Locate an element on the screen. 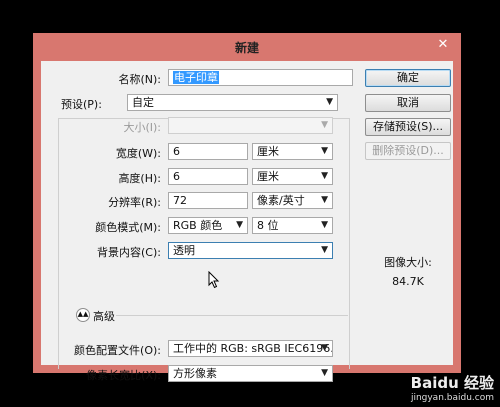 The width and height of the screenshot is (500, 407). cancel-button: 取消 is located at coordinates (408, 103).